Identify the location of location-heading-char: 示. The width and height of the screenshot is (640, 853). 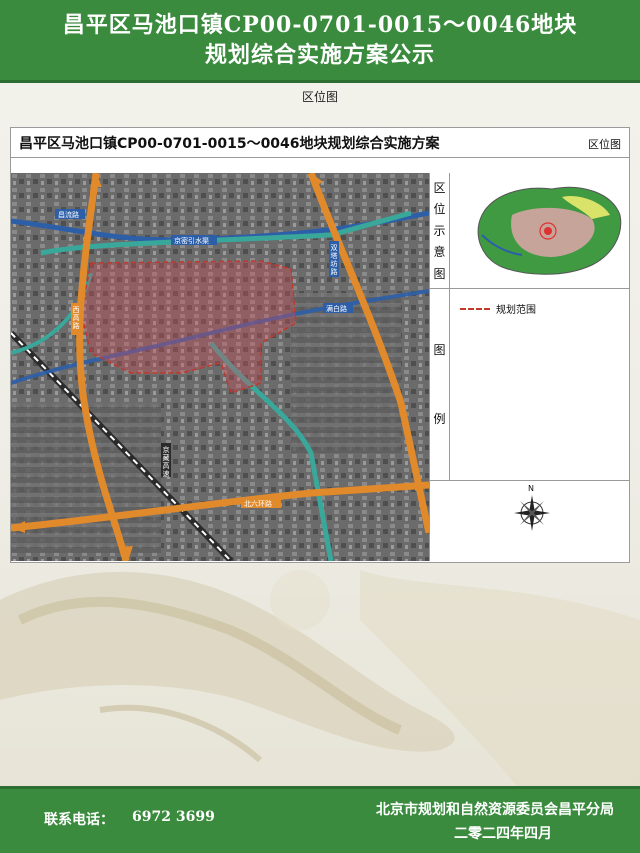
(439, 230).